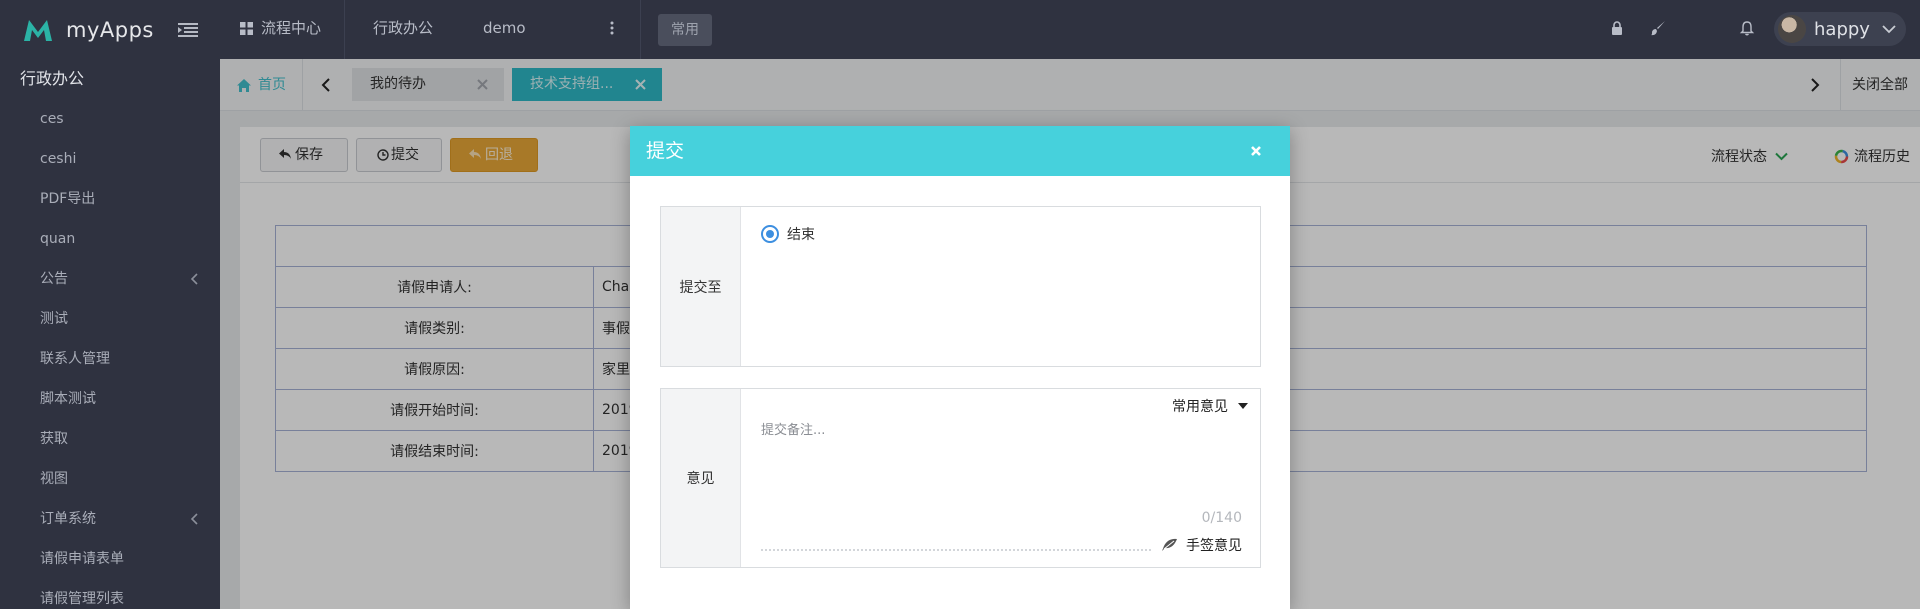 This screenshot has width=1920, height=609. I want to click on remark-textarea, so click(1001, 469).